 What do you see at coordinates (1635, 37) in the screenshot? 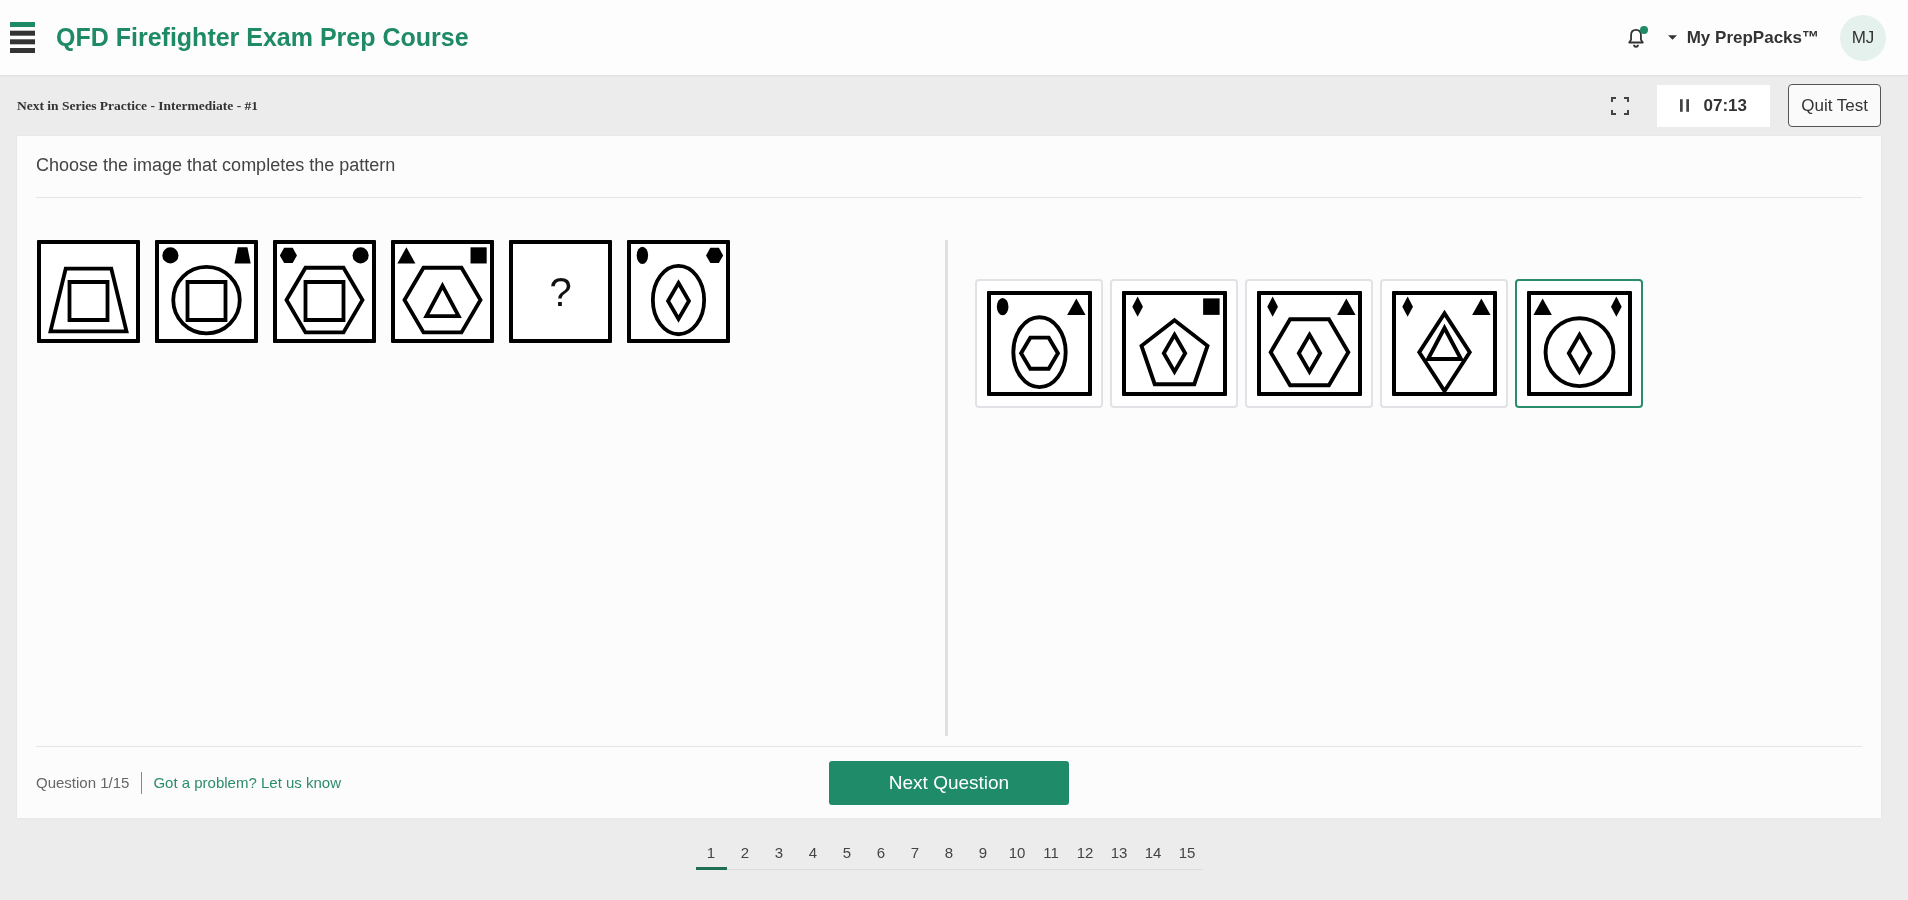
I see `bell-icon` at bounding box center [1635, 37].